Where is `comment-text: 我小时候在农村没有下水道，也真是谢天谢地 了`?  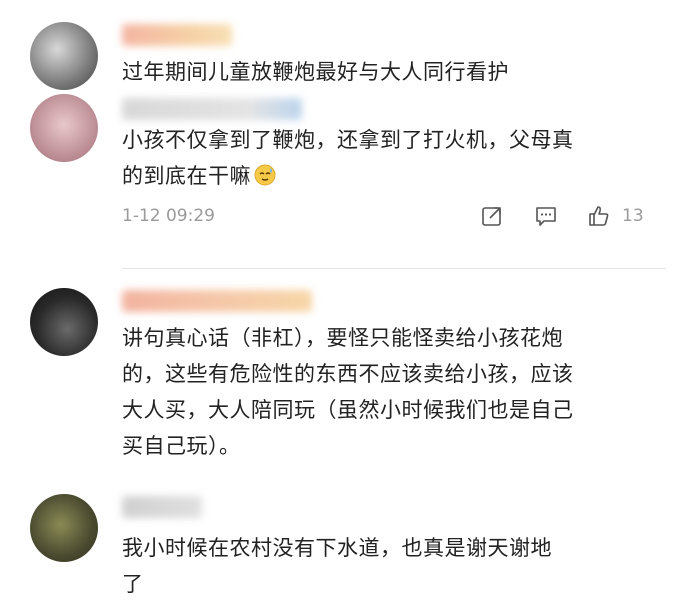
comment-text: 我小时候在农村没有下水道，也真是谢天谢地 了 is located at coordinates (337, 566).